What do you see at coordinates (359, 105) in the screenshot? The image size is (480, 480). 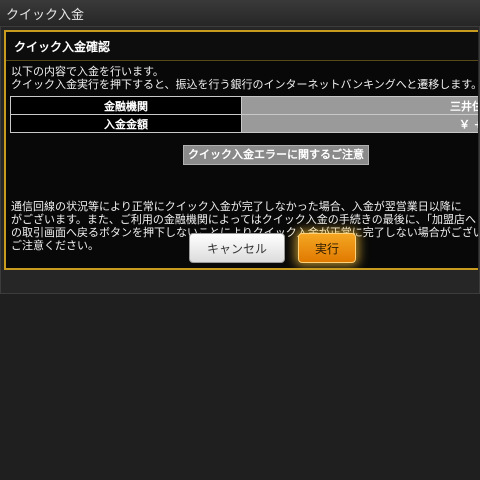 I see `bank-value: 三井住` at bounding box center [359, 105].